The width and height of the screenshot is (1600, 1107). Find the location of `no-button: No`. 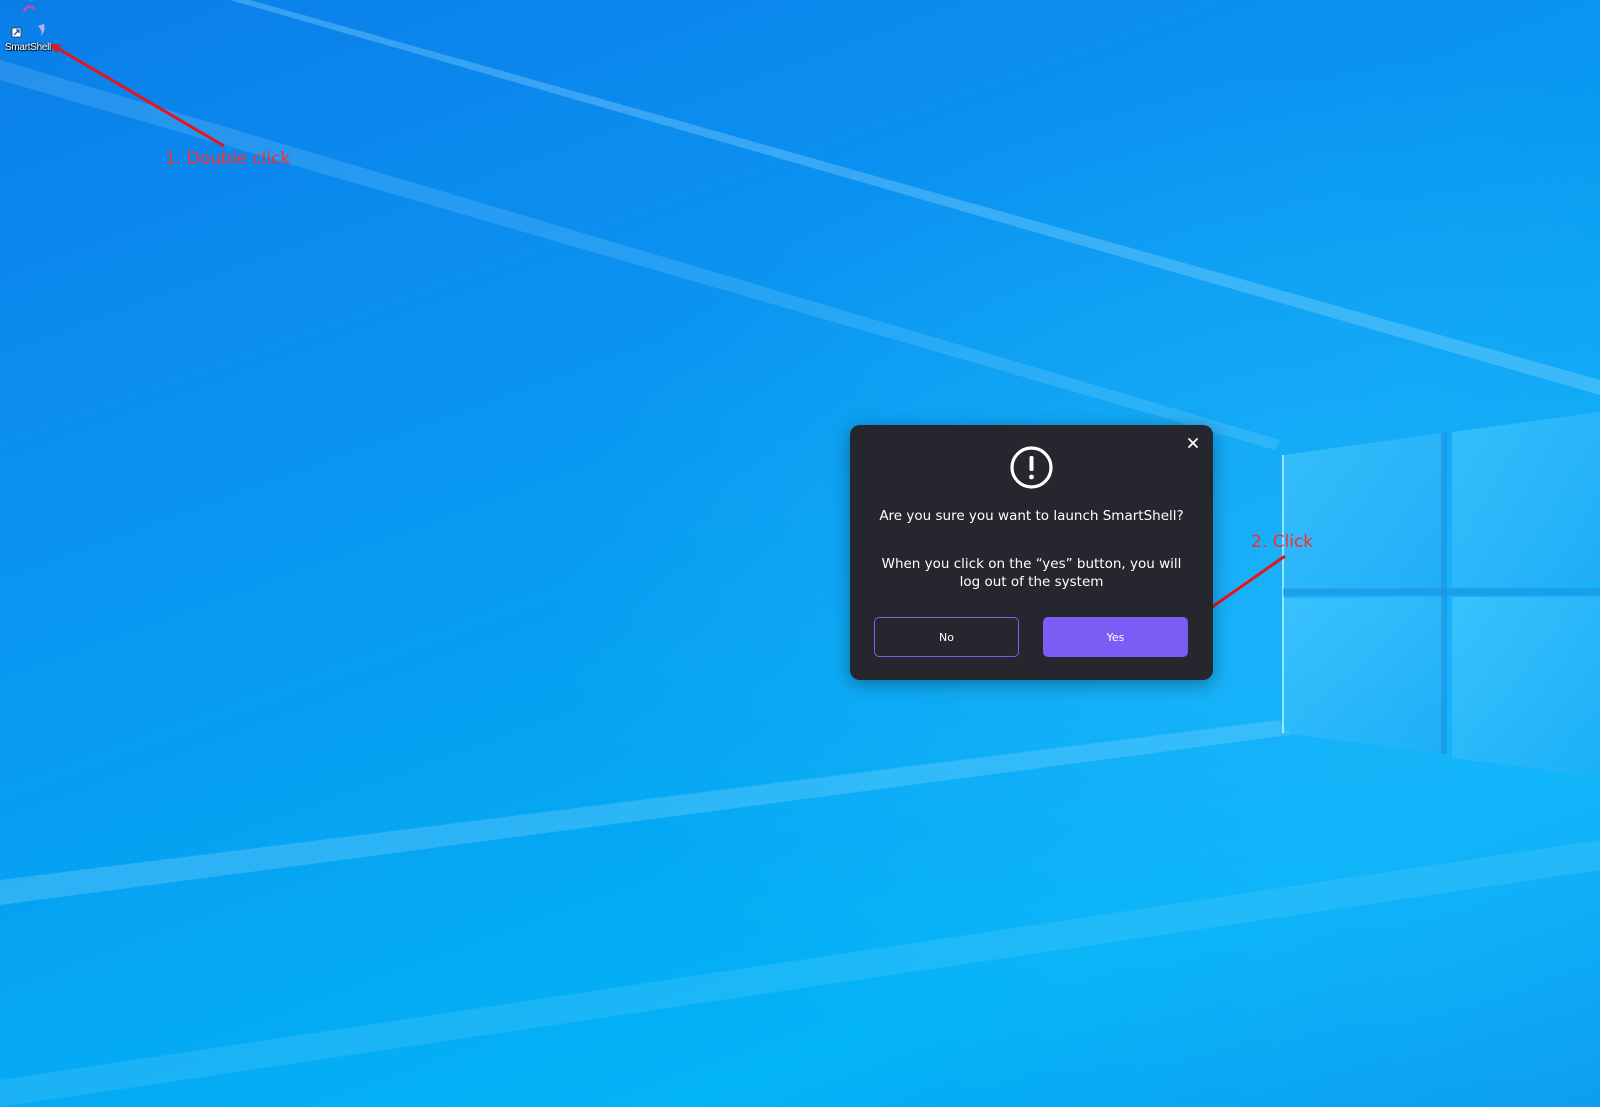

no-button: No is located at coordinates (946, 637).